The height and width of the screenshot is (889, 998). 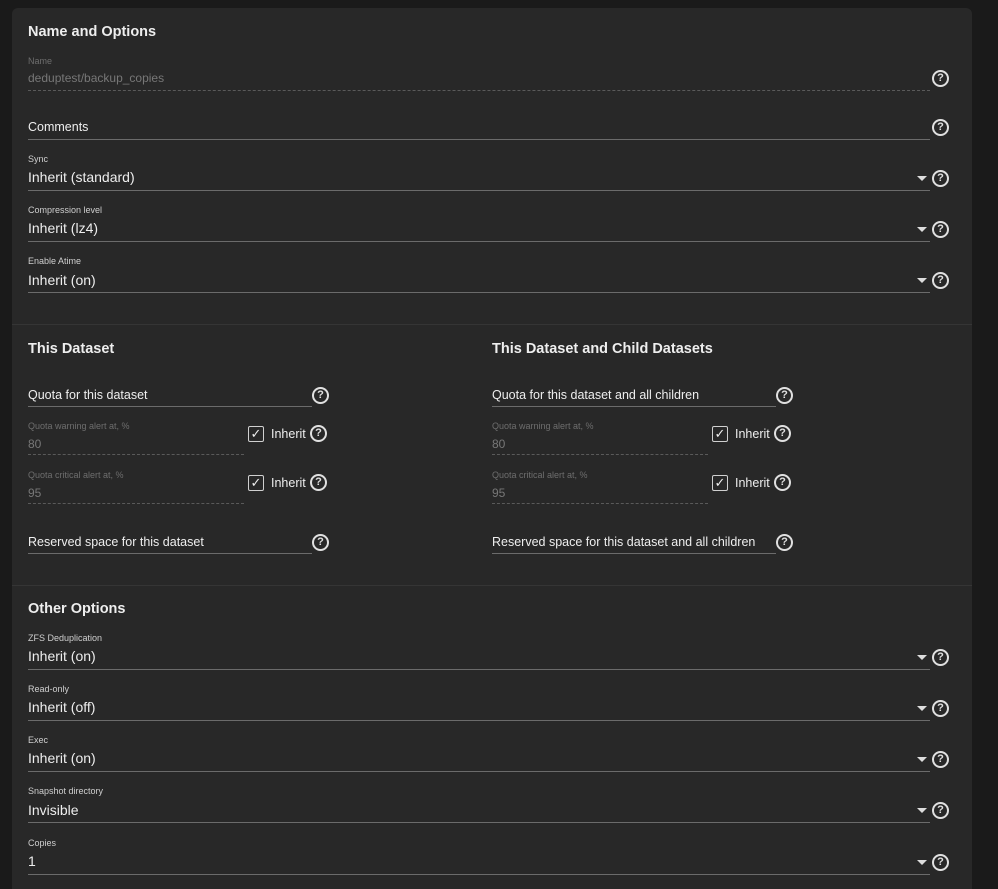 I want to click on quota-children-help-icon: ?, so click(x=784, y=395).